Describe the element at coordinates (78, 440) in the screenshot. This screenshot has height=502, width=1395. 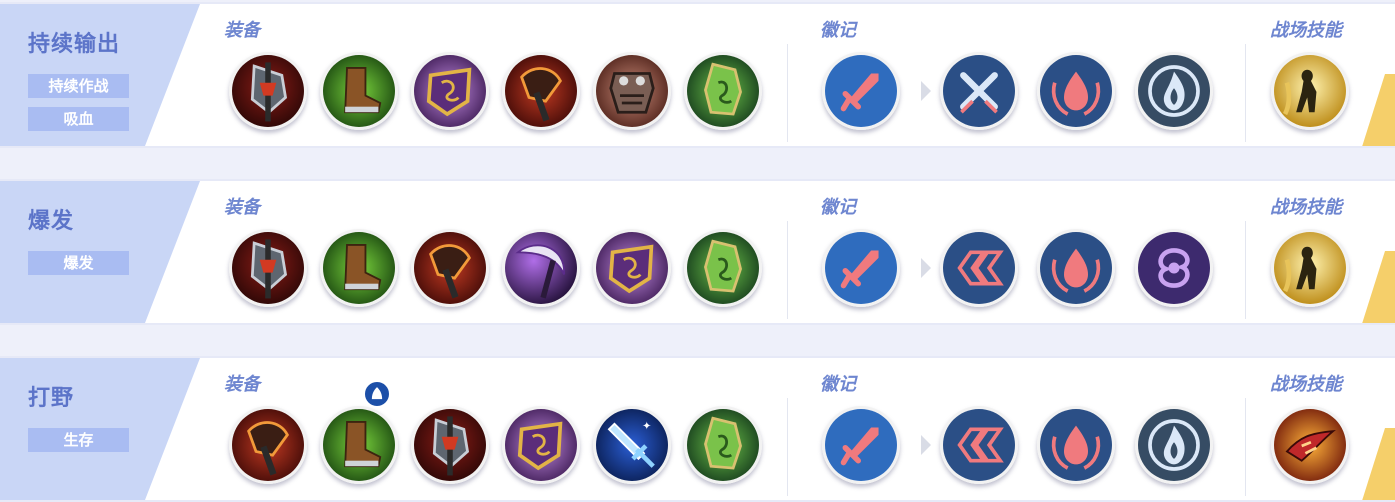
I see `build-tag: 生存` at that location.